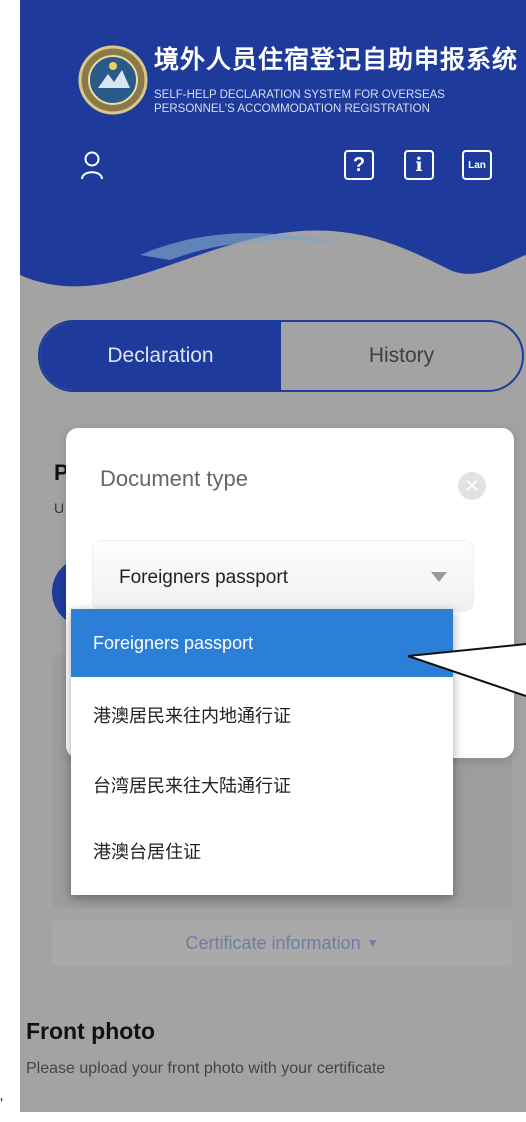 This screenshot has width=526, height=1122. I want to click on help-button: ?, so click(359, 165).